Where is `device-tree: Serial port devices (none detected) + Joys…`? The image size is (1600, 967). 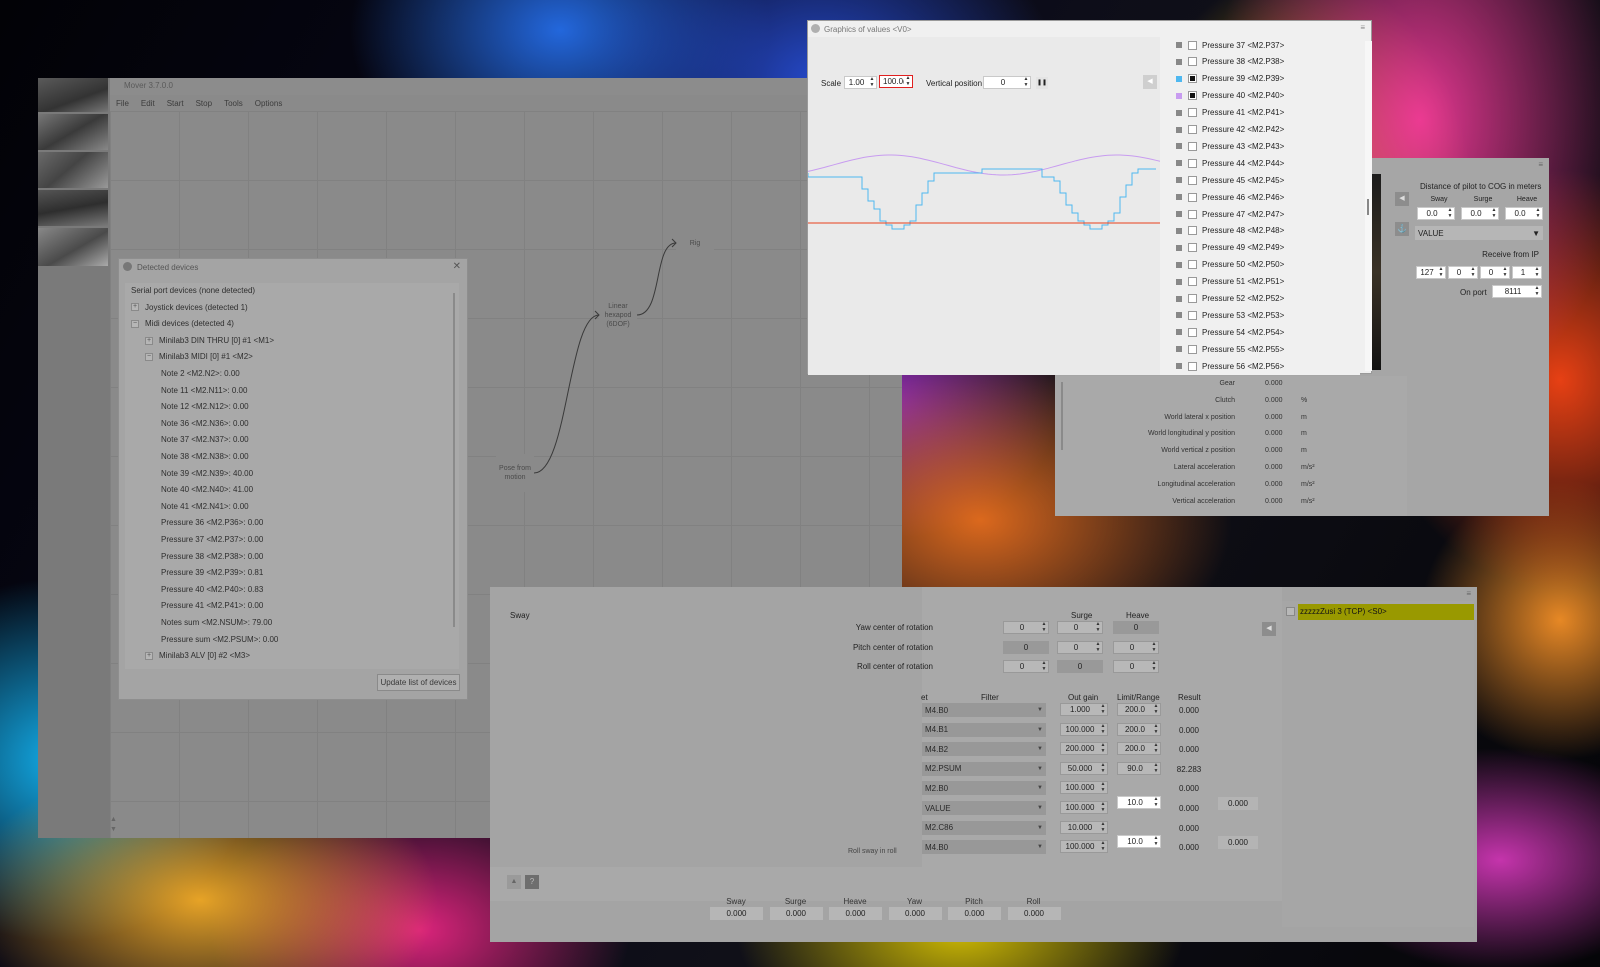 device-tree: Serial port devices (none detected) + Joys… is located at coordinates (292, 476).